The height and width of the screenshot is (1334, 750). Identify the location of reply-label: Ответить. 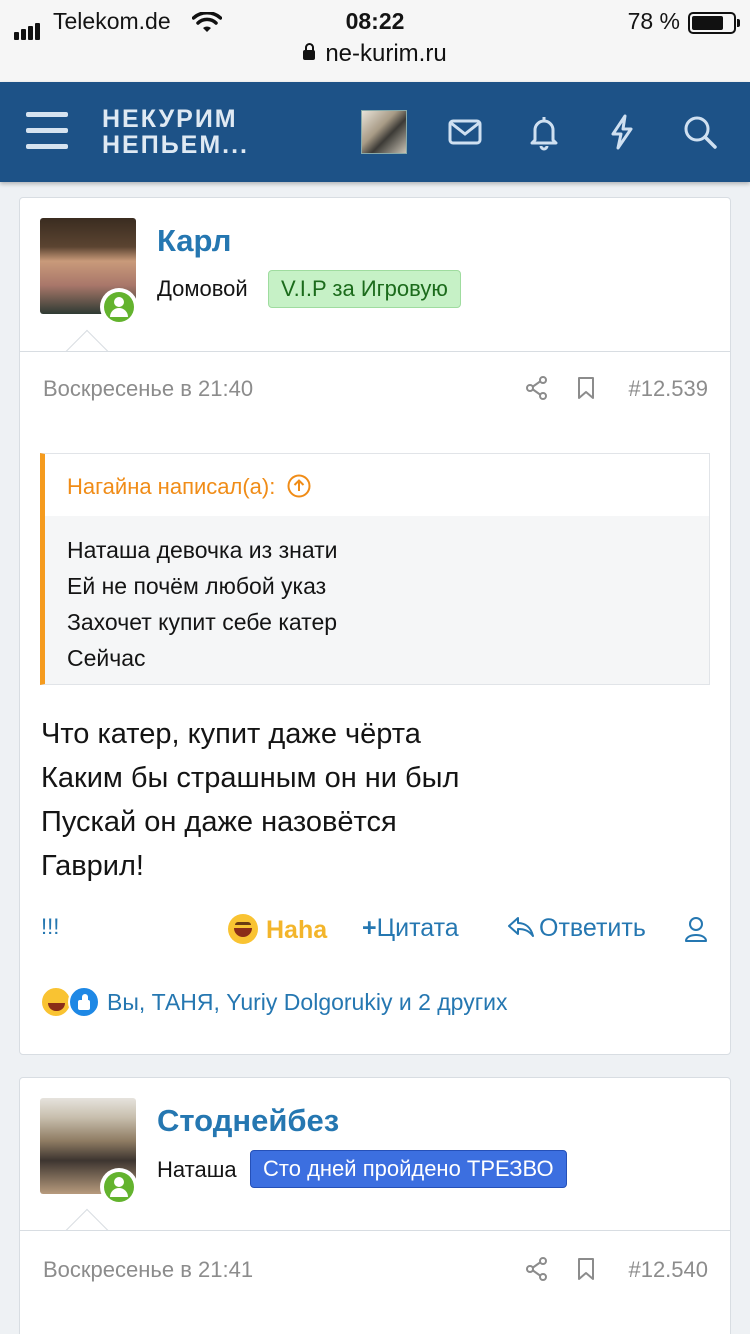
(592, 928).